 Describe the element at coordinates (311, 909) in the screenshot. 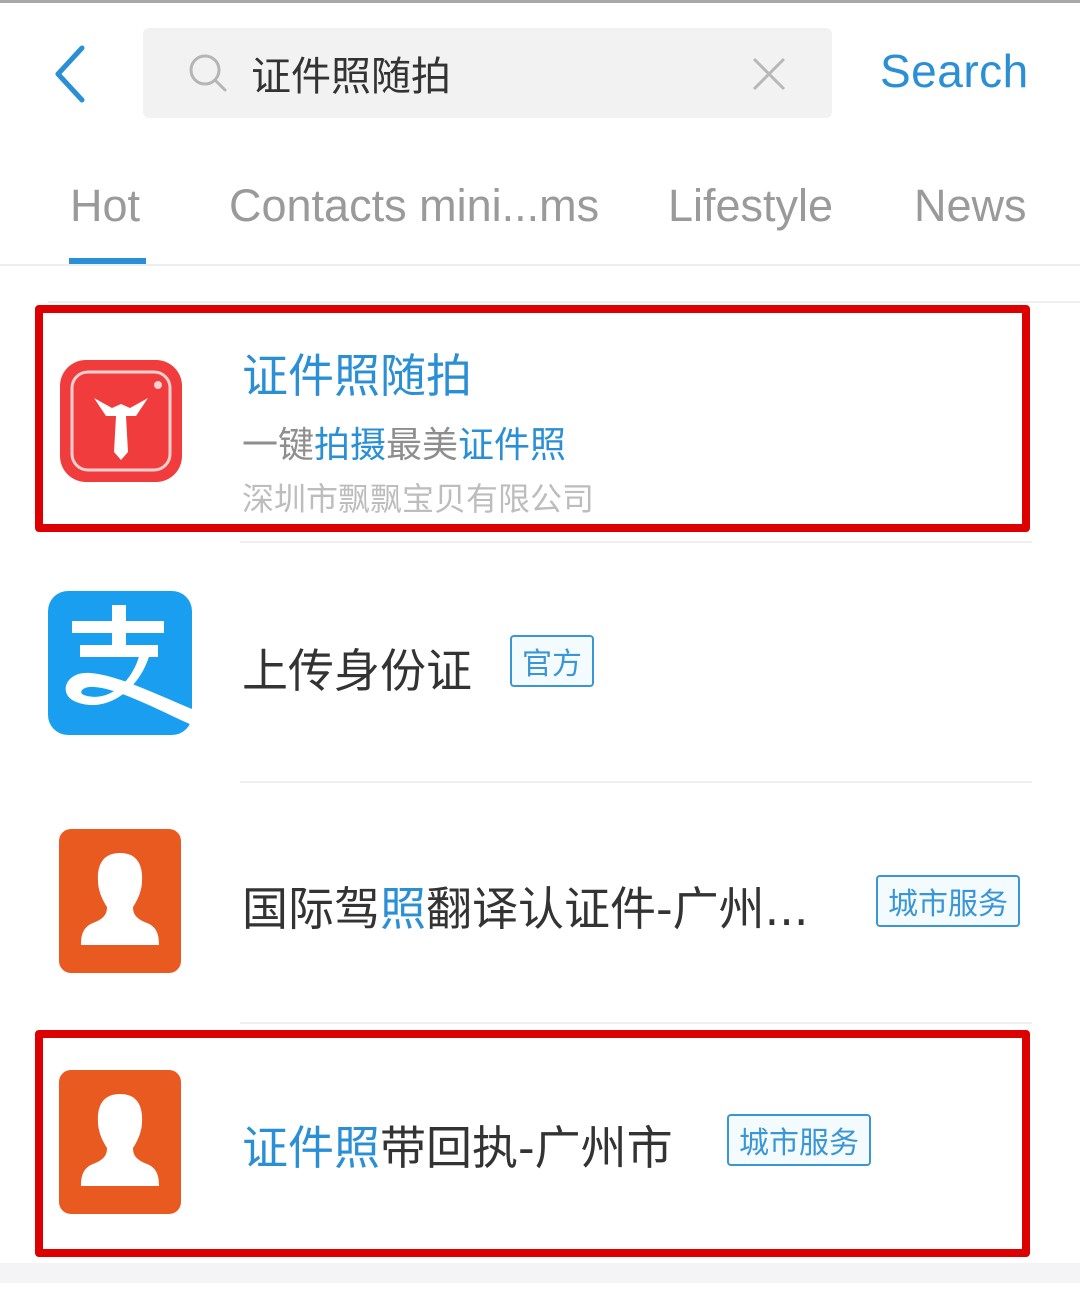

I see `title-part: 国际驾` at that location.